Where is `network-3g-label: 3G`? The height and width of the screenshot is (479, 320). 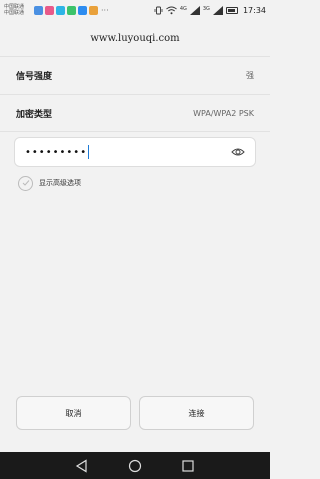
network-3g-label: 3G is located at coordinates (206, 8).